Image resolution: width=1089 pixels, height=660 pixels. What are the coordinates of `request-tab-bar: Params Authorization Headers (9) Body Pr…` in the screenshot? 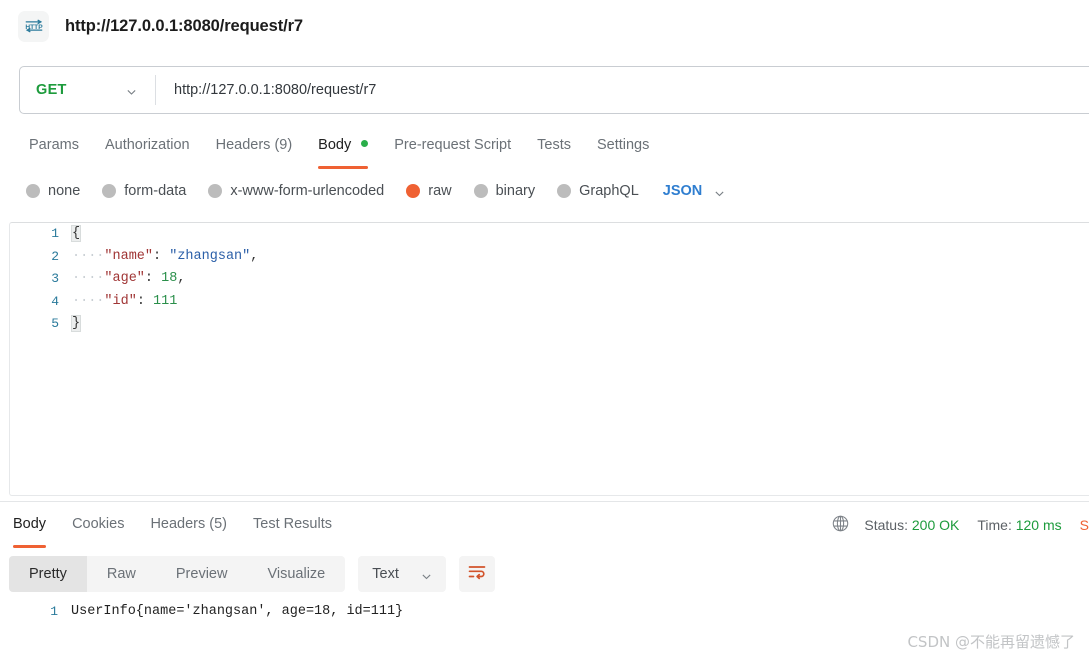 It's located at (339, 150).